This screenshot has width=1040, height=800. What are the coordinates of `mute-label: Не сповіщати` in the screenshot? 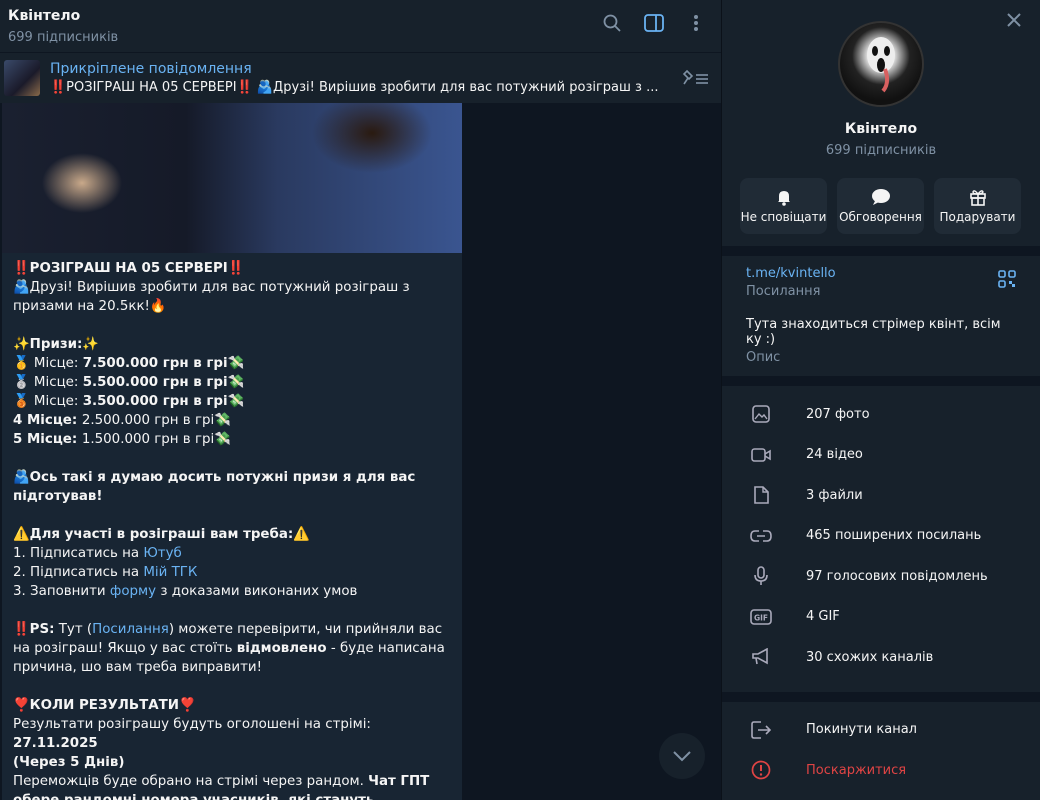 It's located at (783, 217).